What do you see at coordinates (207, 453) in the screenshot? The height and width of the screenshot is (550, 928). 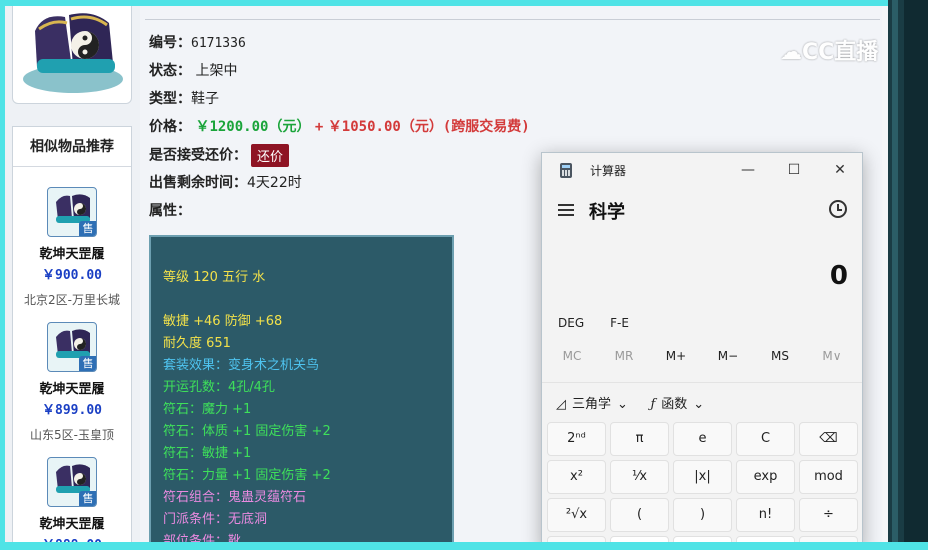 I see `attribute-line: 符石：敏捷 +1` at bounding box center [207, 453].